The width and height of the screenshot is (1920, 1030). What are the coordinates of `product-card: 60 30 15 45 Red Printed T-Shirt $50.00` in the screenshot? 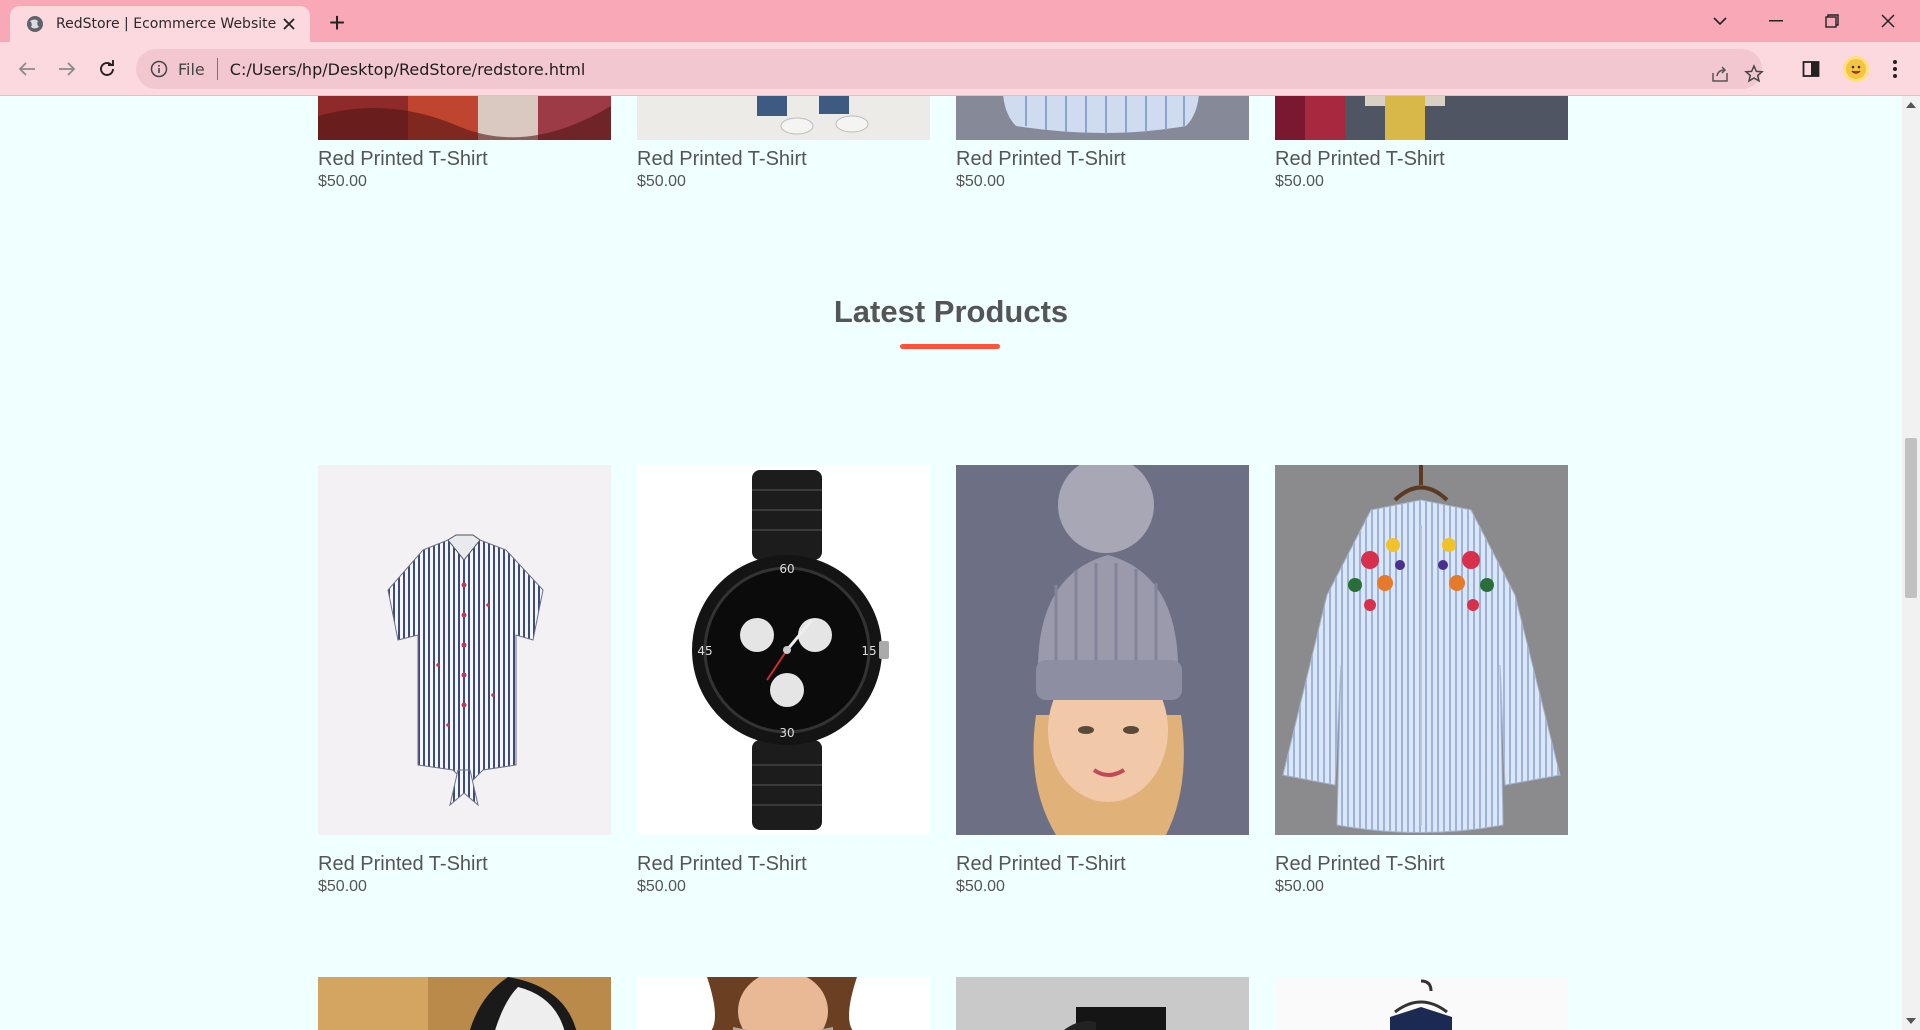 It's located at (783, 681).